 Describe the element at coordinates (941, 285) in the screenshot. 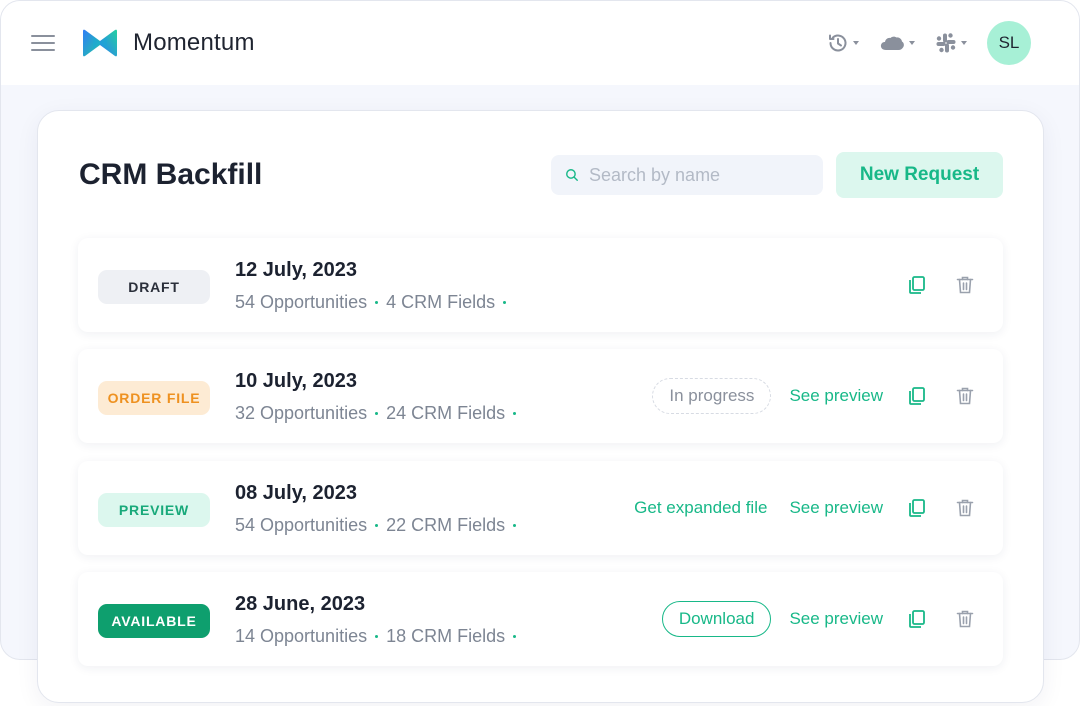

I see `row-actions` at that location.